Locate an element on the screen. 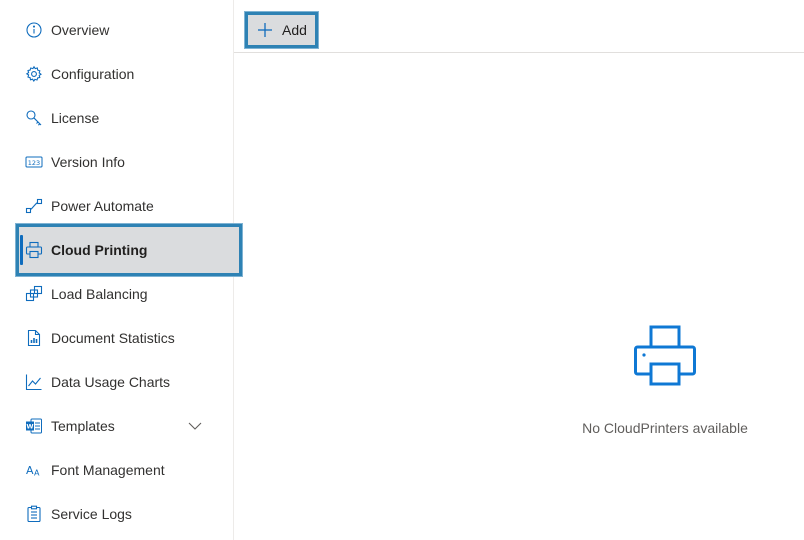 The height and width of the screenshot is (540, 804). line-chart-icon is located at coordinates (34, 382).